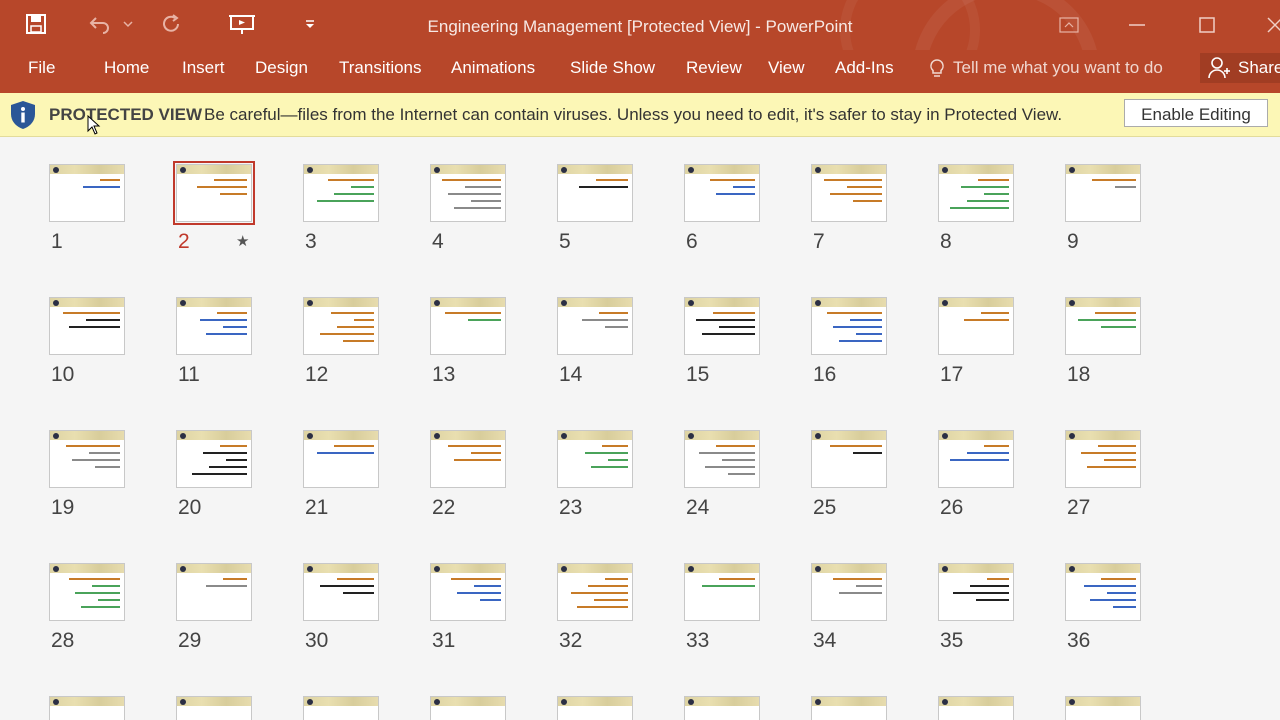 The image size is (1280, 720). I want to click on undo-dropdown-icon, so click(128, 24).